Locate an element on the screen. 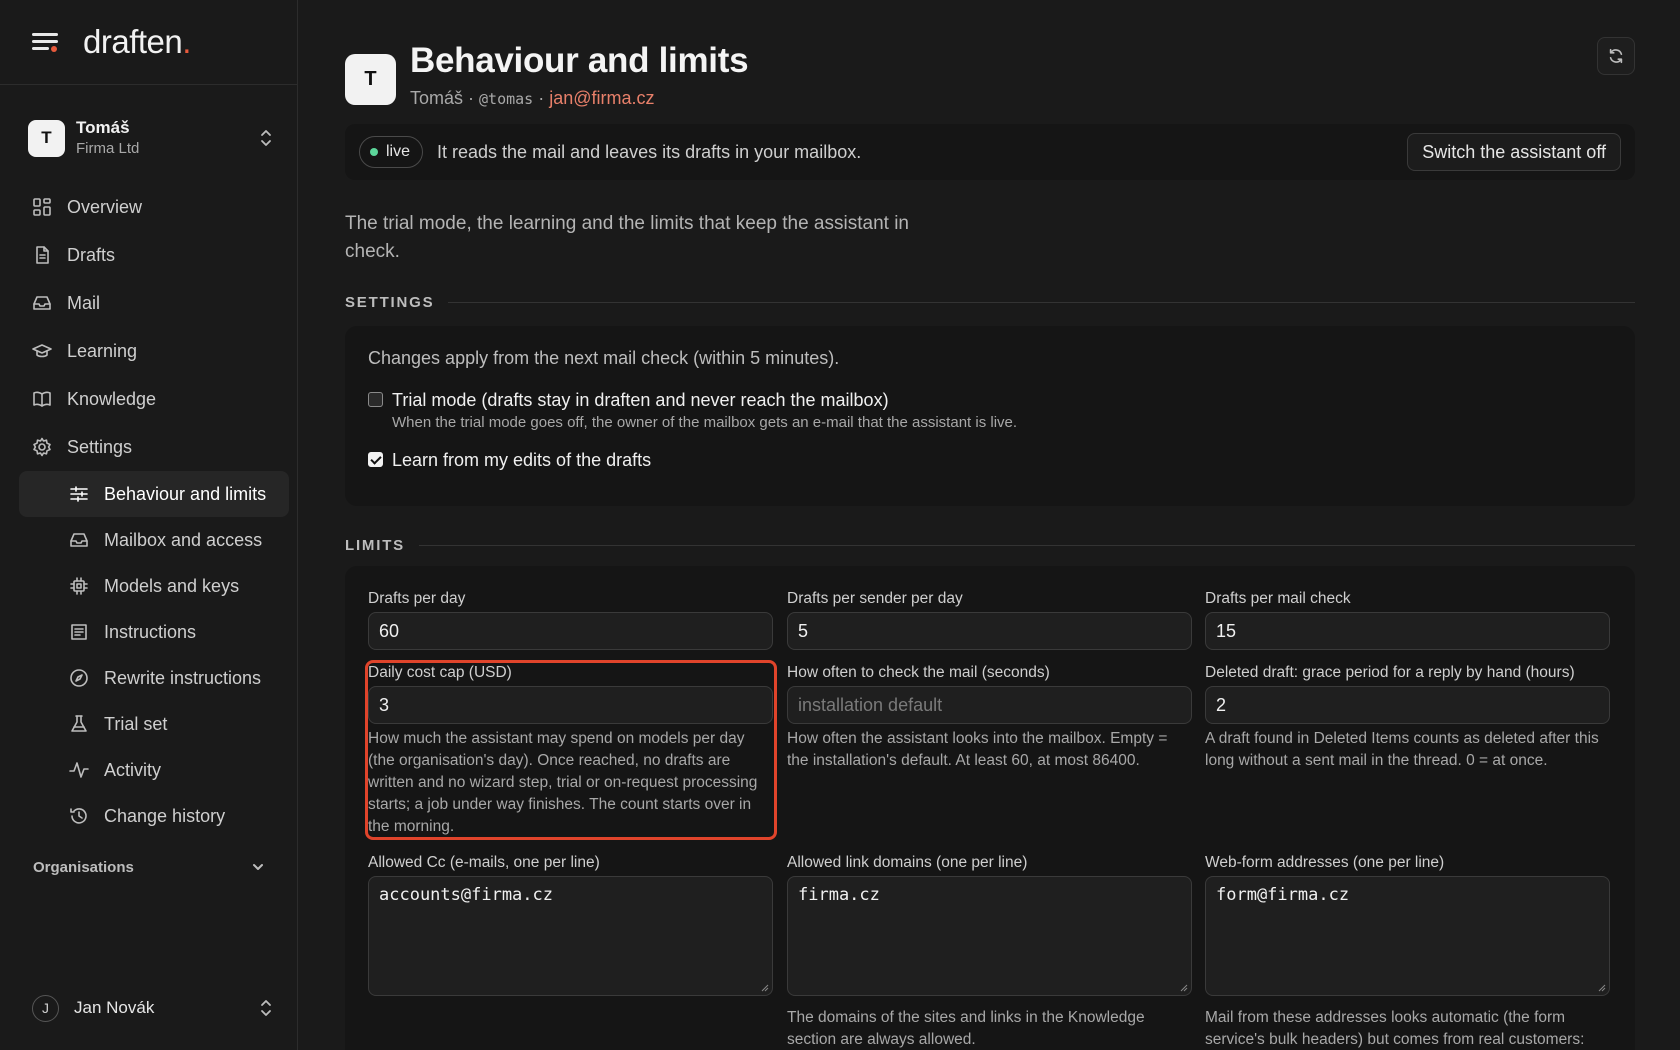 The width and height of the screenshot is (1680, 1050). organisations-section: Organisations is located at coordinates (154, 867).